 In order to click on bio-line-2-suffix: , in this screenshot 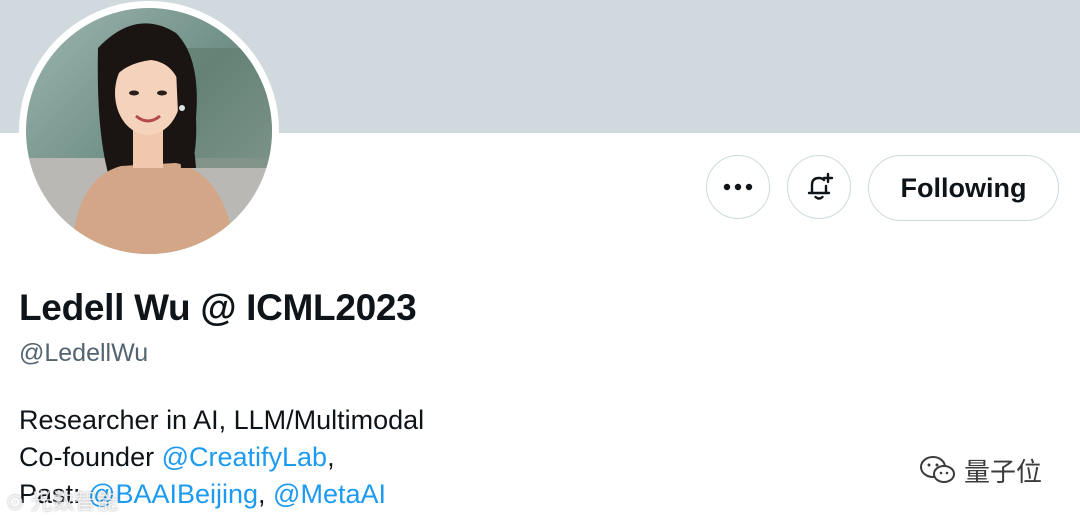, I will do `click(331, 457)`.